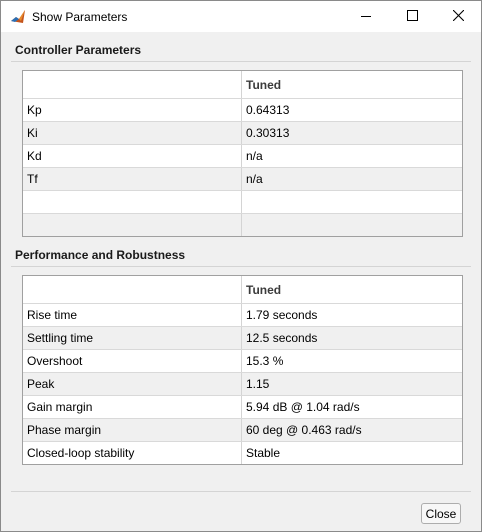 The image size is (482, 532). Describe the element at coordinates (268, 133) in the screenshot. I see `row-value: 0.30313` at that location.